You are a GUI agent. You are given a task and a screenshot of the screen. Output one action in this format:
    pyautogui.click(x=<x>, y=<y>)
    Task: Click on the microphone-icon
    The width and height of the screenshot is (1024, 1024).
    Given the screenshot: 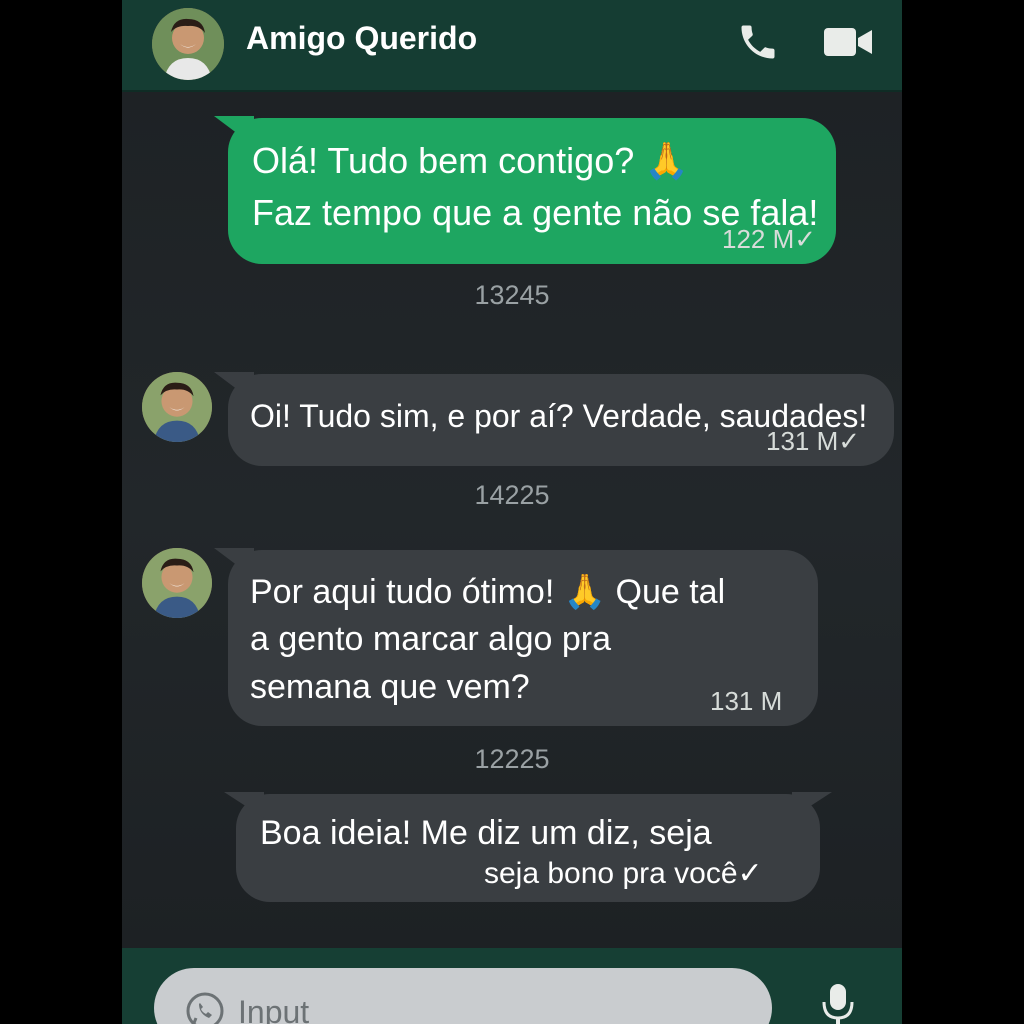 What is the action you would take?
    pyautogui.click(x=838, y=1003)
    